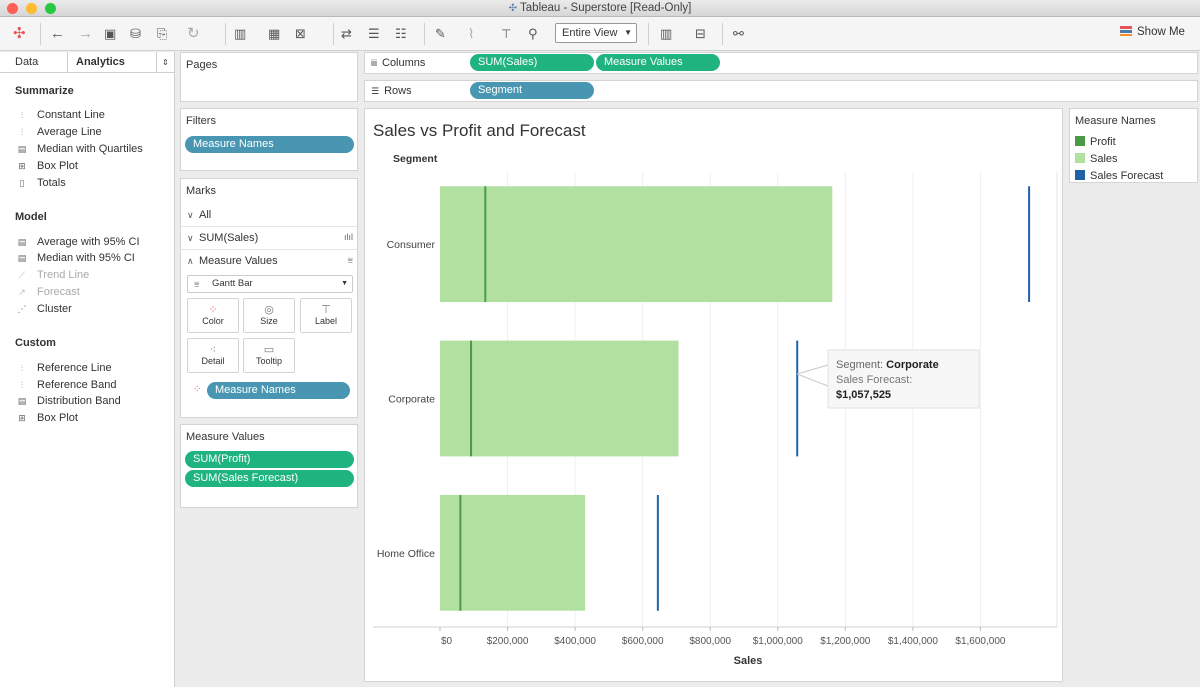 The width and height of the screenshot is (1200, 687). Describe the element at coordinates (658, 62) in the screenshot. I see `column-pill-measure-values: Measure Values` at that location.